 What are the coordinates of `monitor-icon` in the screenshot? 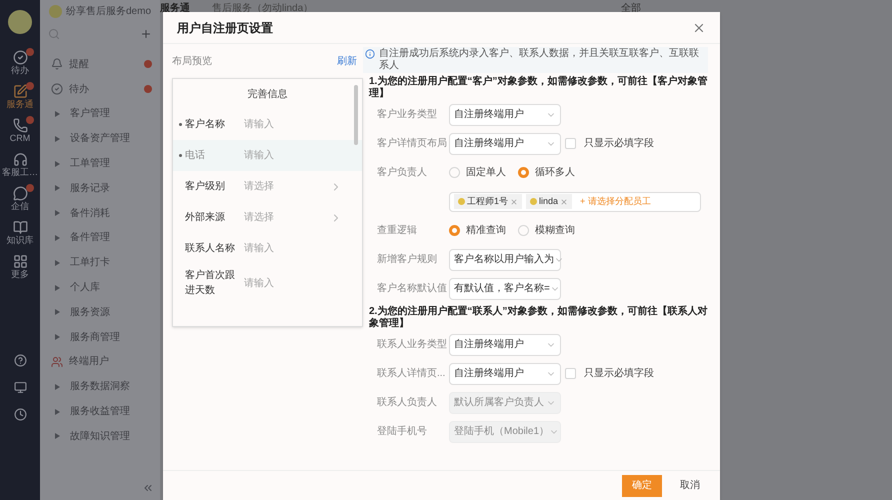 It's located at (20, 387).